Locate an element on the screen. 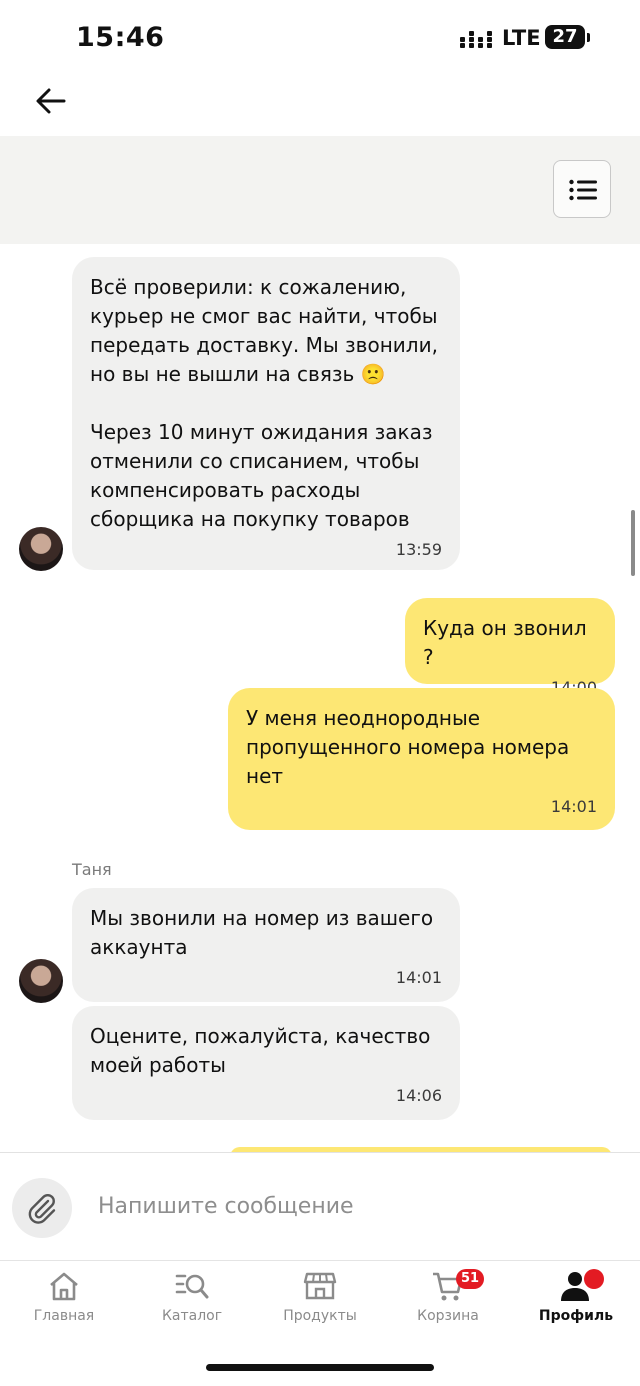  notification-dot is located at coordinates (594, 1279).